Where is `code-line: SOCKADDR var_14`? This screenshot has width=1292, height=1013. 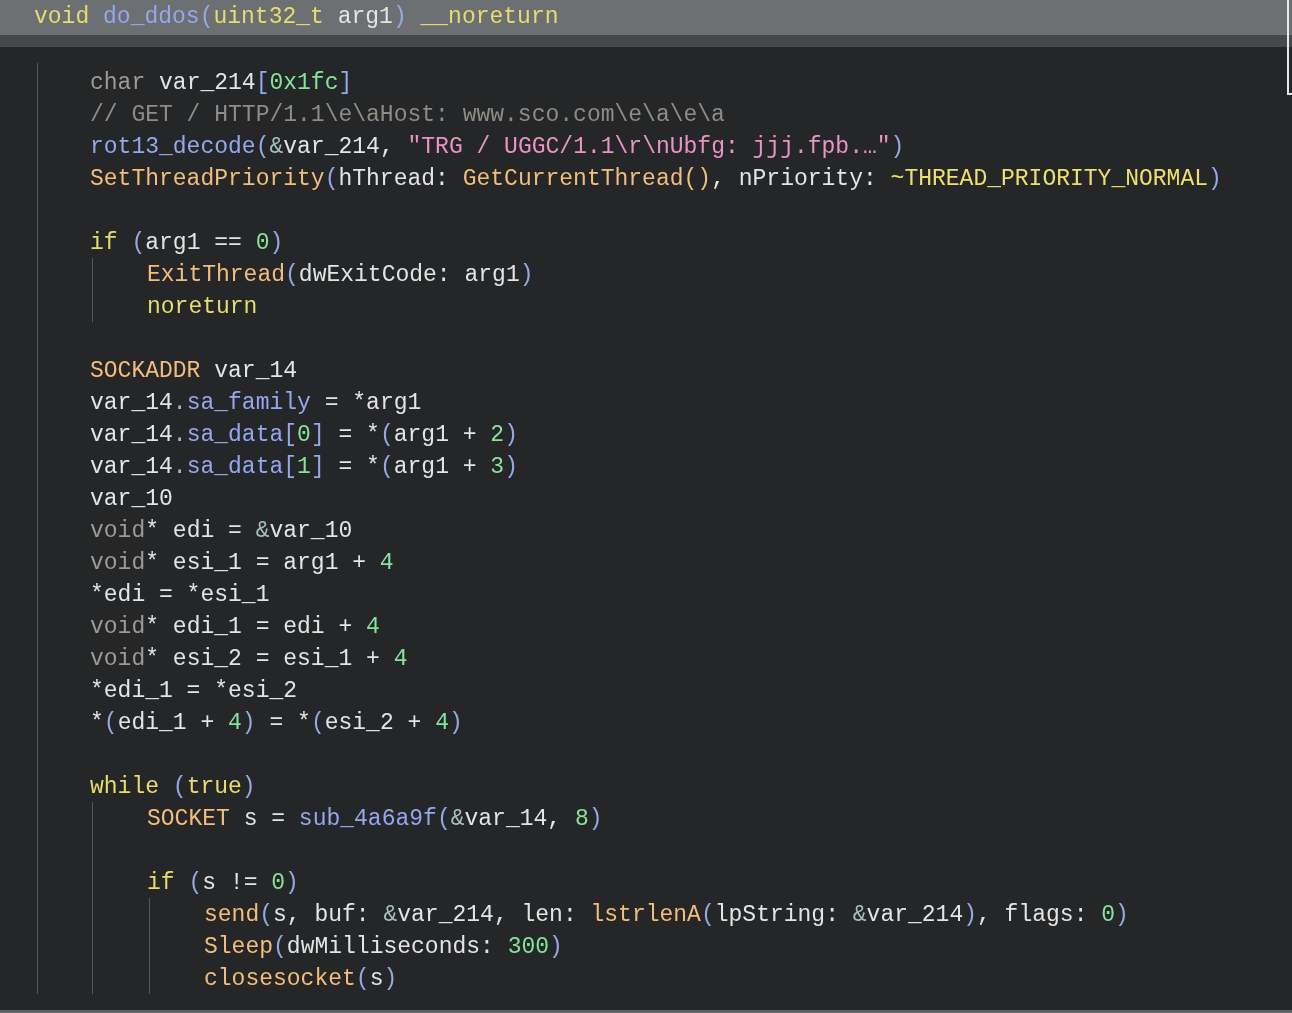
code-line: SOCKADDR var_14 is located at coordinates (194, 371).